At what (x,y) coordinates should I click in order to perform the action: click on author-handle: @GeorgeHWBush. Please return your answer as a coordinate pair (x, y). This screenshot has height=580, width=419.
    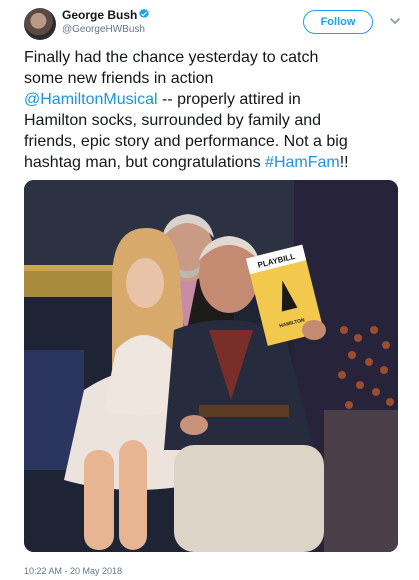
    Looking at the image, I should click on (103, 29).